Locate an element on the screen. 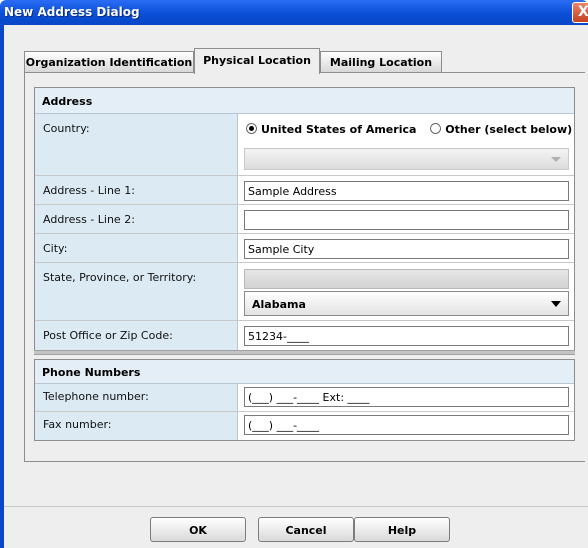  tab-organization-identification: Organization Identification is located at coordinates (109, 62).